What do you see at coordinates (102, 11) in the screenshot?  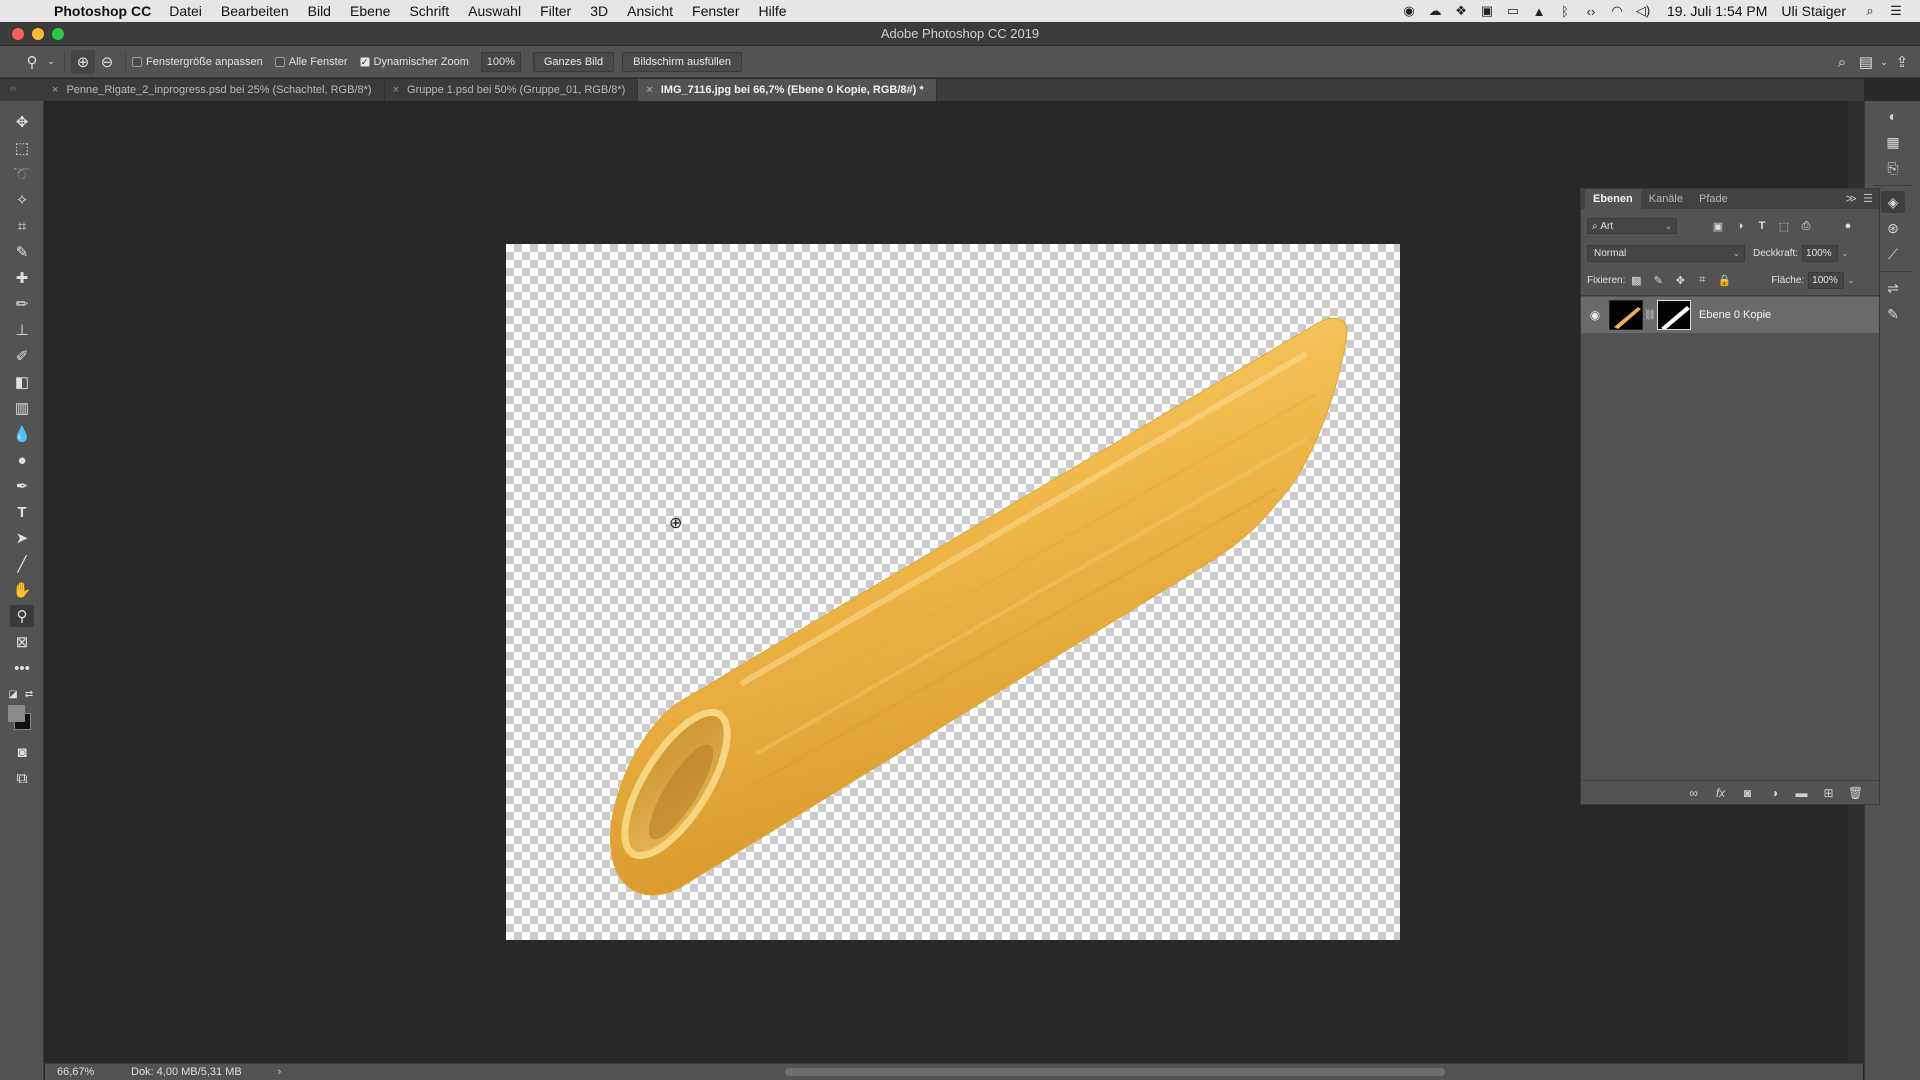 I see `menu-app-name: Photoshop CC` at bounding box center [102, 11].